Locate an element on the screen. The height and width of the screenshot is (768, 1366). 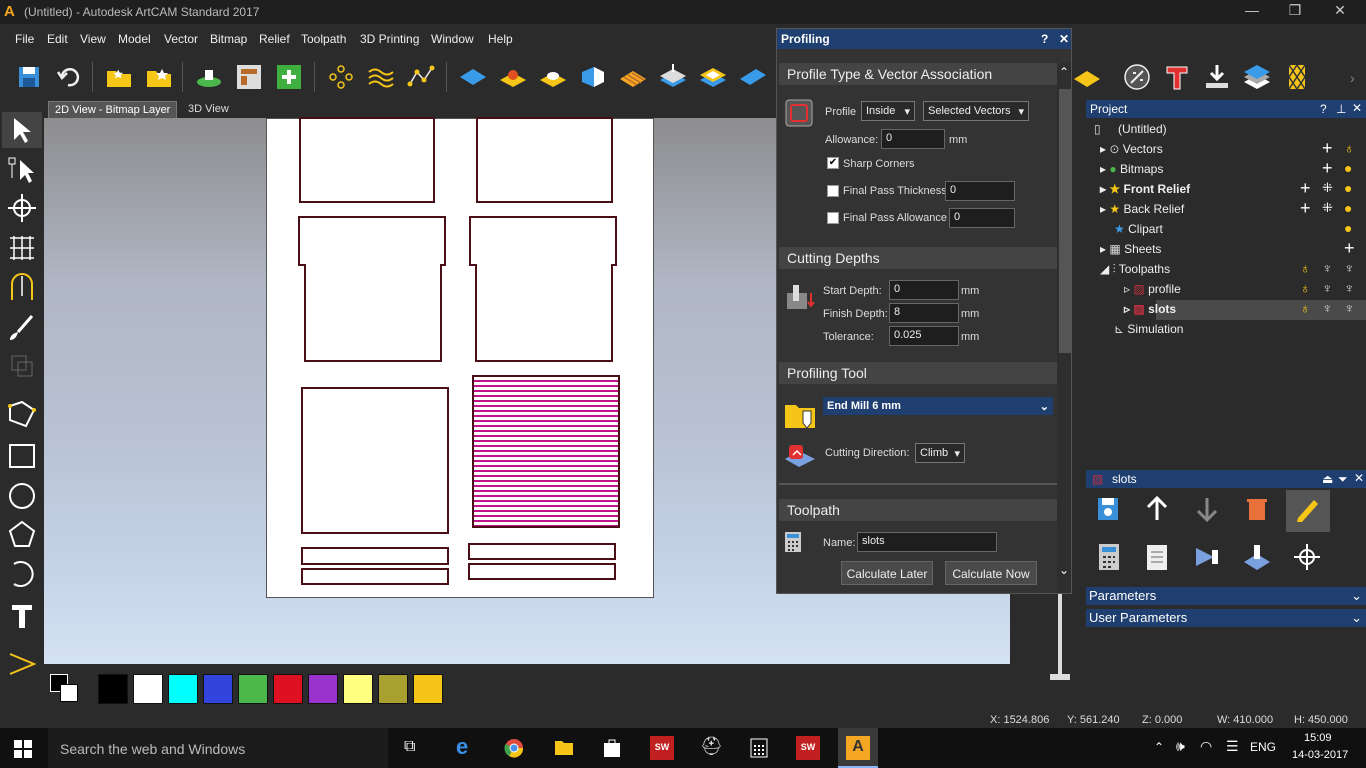
menu-3d-printing: 3D Printing is located at coordinates (389, 39).